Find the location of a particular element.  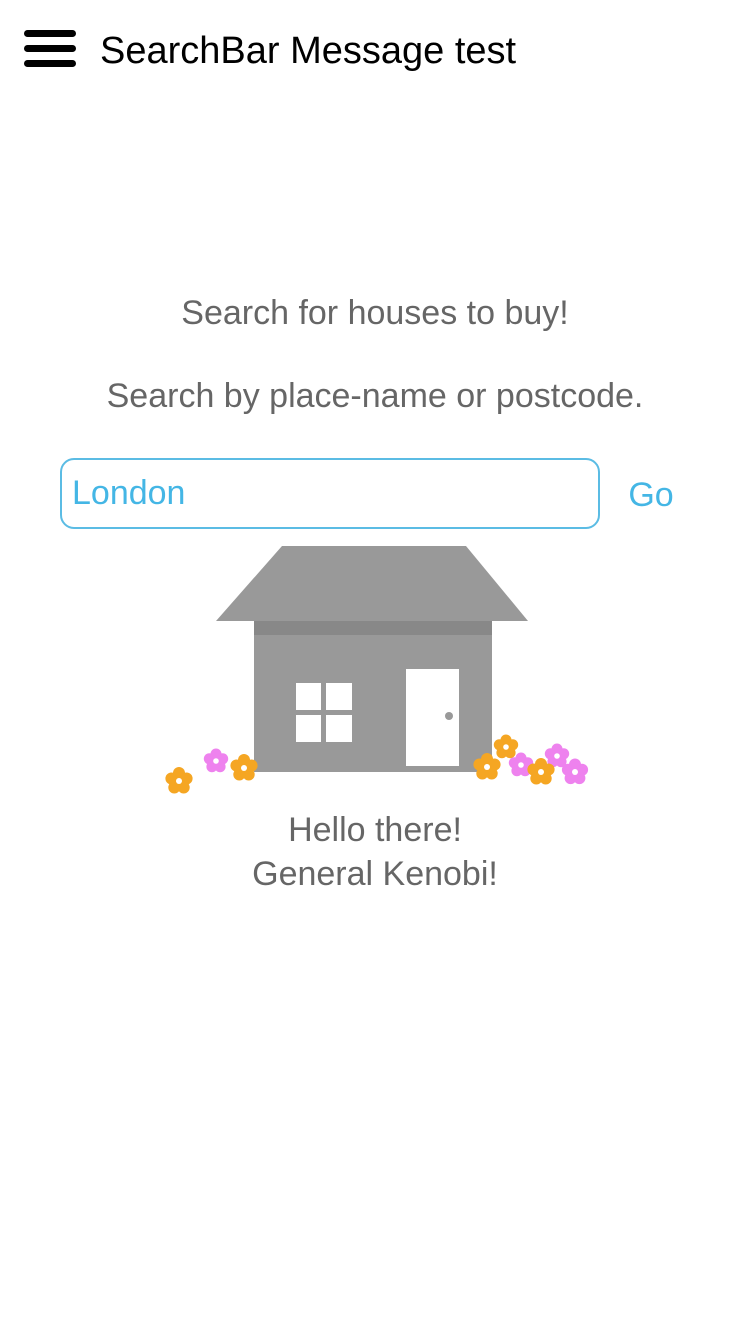

greeting-line-2: General Kenobi! is located at coordinates (375, 874).